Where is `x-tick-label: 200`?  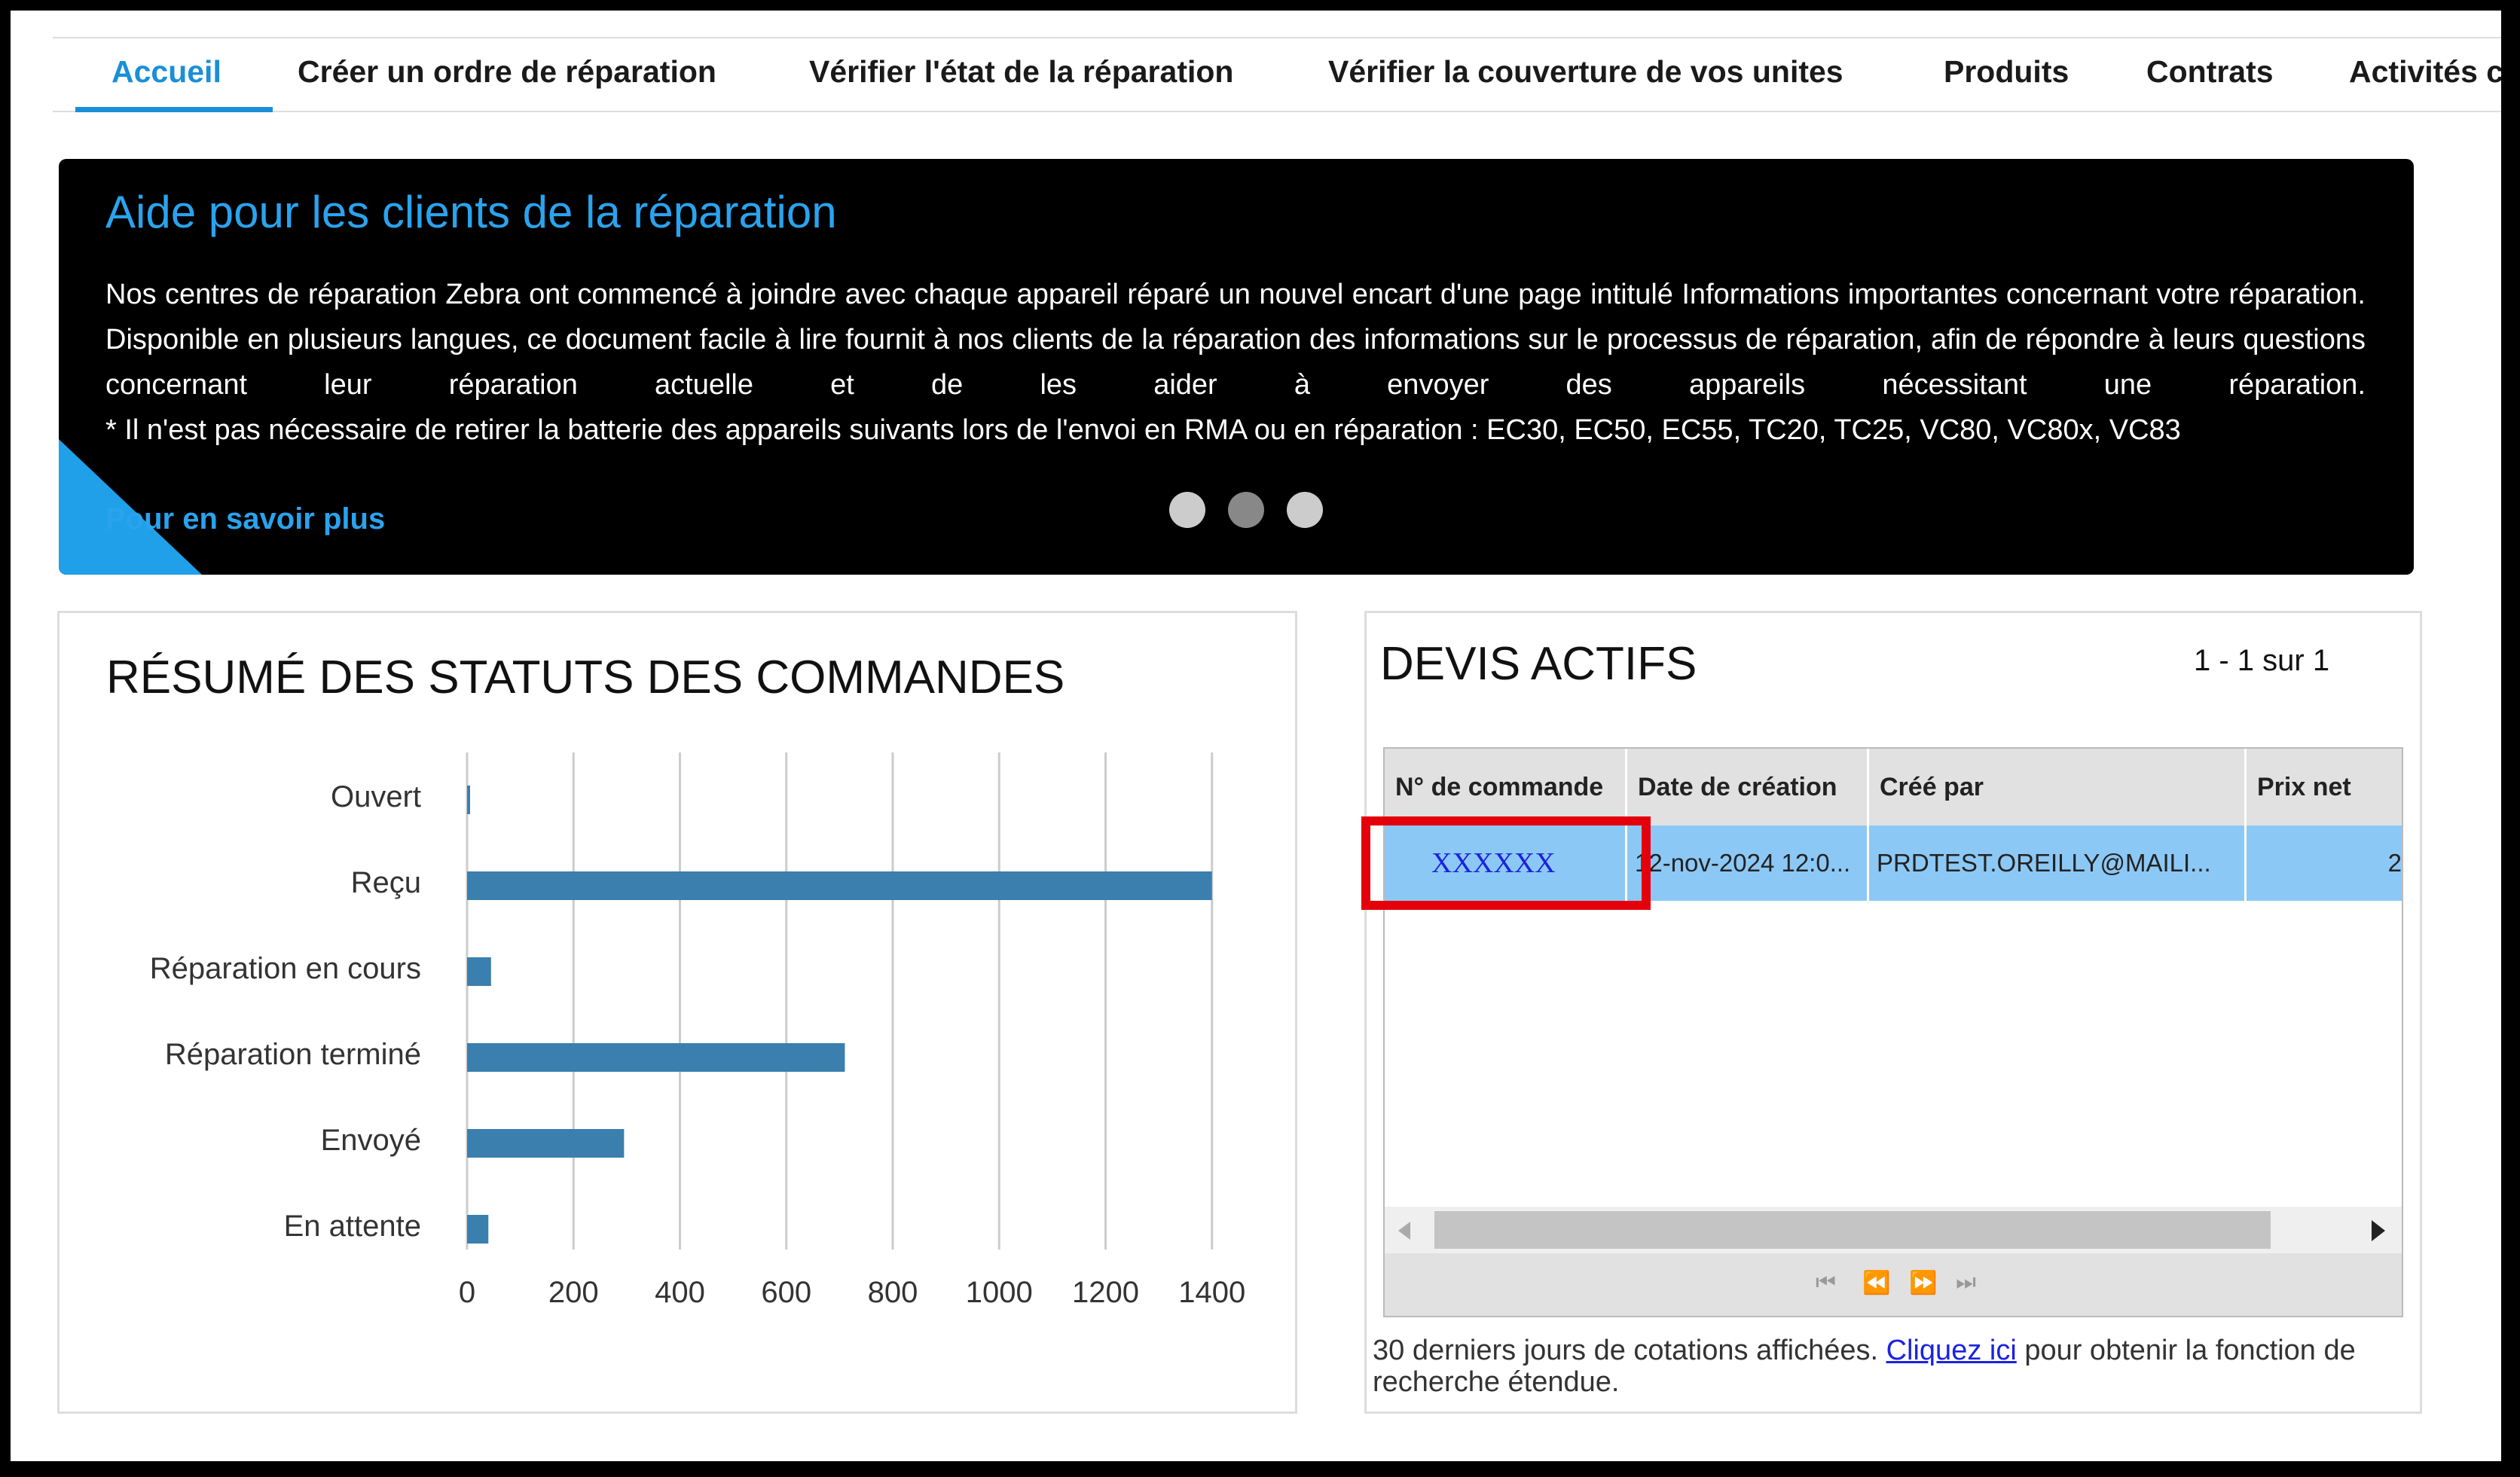
x-tick-label: 200 is located at coordinates (573, 1292).